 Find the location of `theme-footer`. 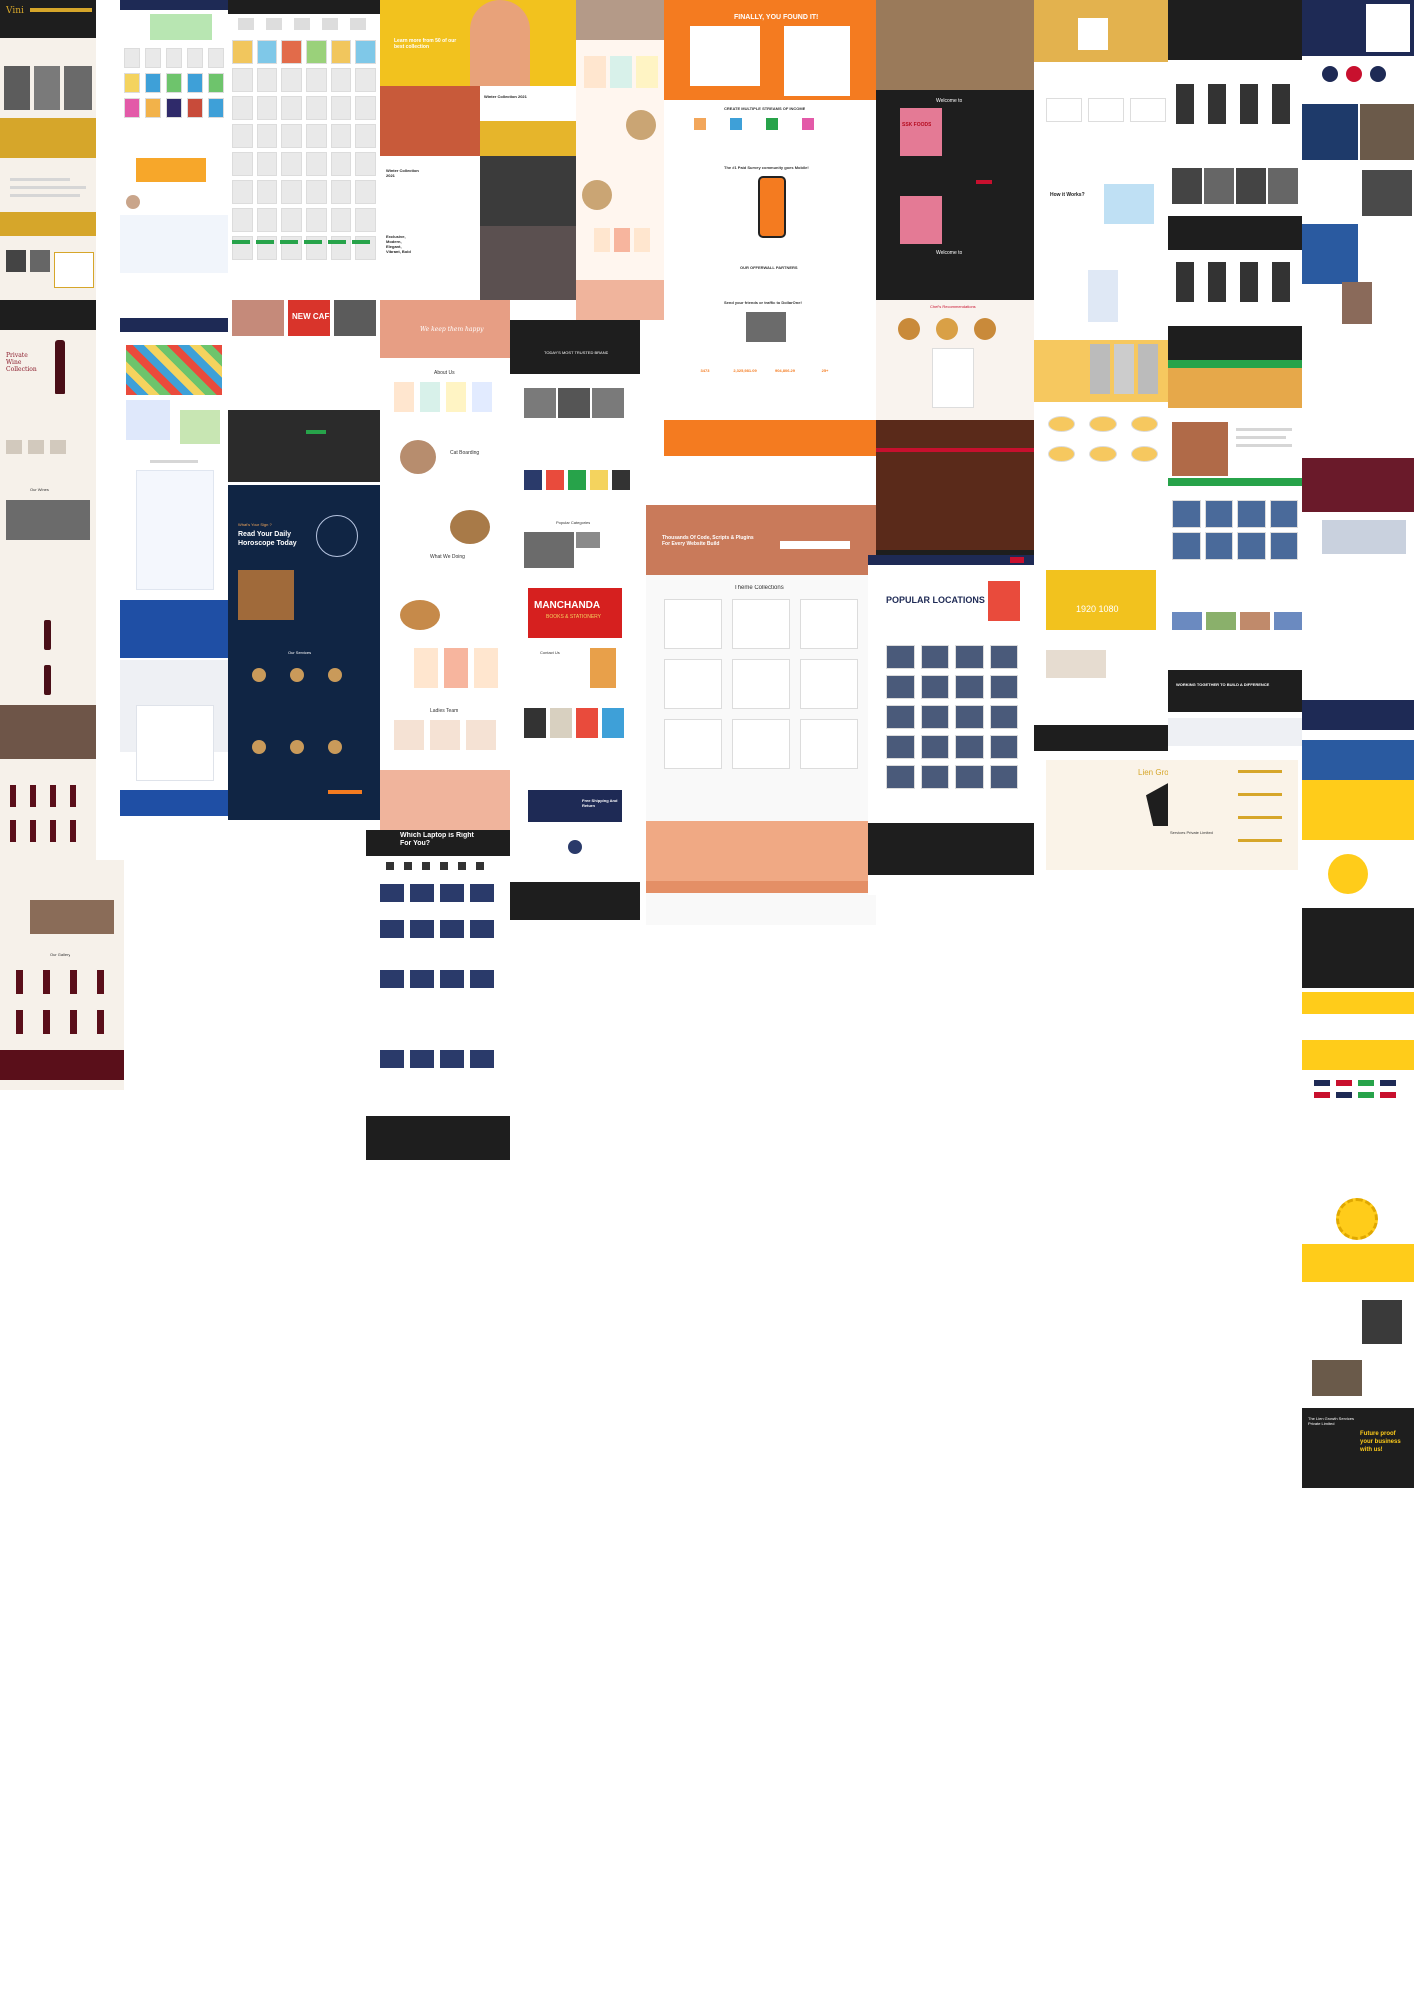

theme-footer is located at coordinates (761, 851).